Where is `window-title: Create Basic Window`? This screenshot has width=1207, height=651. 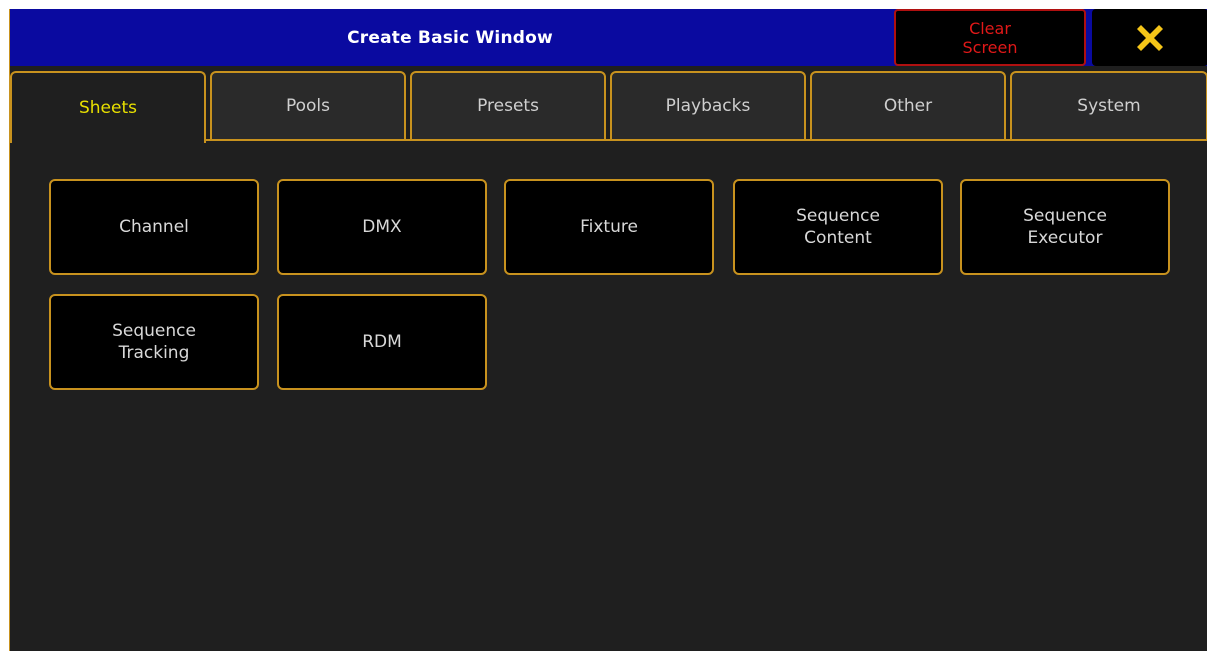 window-title: Create Basic Window is located at coordinates (450, 37).